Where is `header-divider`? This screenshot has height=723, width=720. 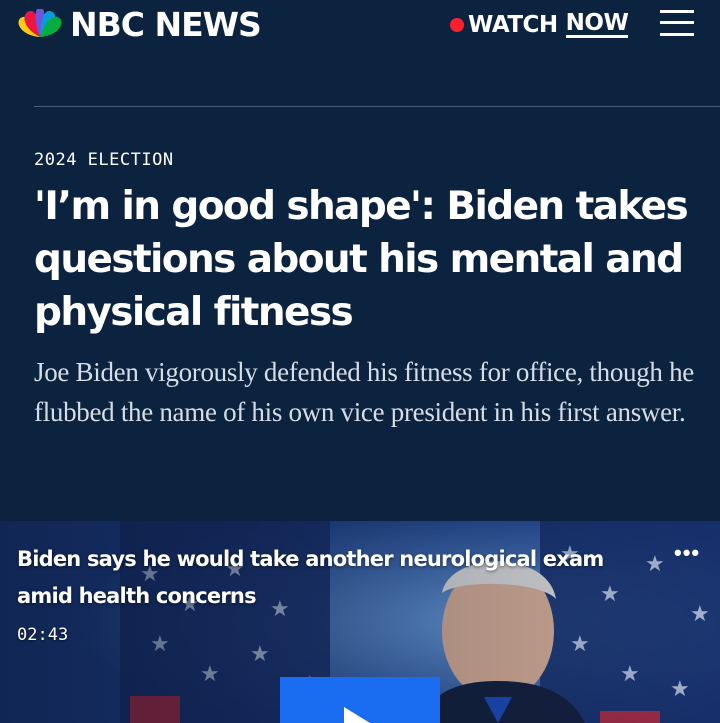 header-divider is located at coordinates (377, 106).